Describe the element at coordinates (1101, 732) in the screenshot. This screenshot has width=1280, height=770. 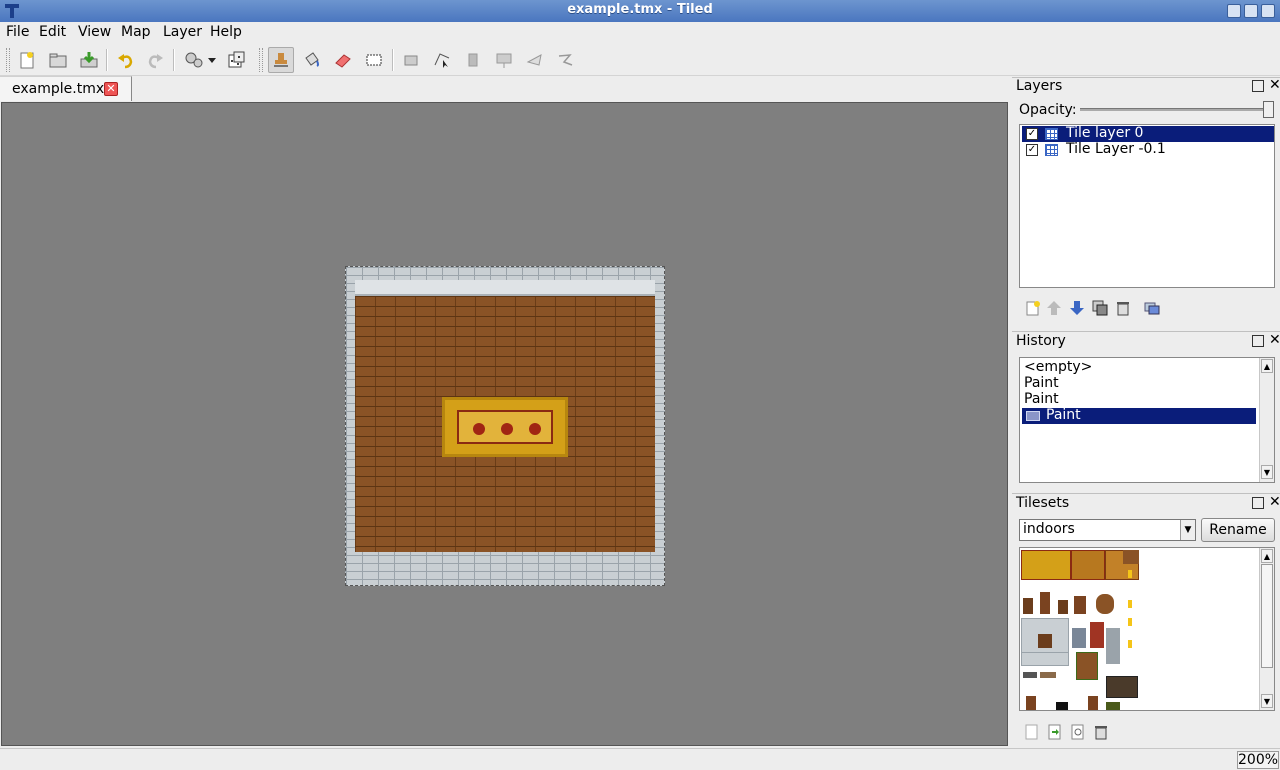
I see `delete-tileset-icon` at that location.